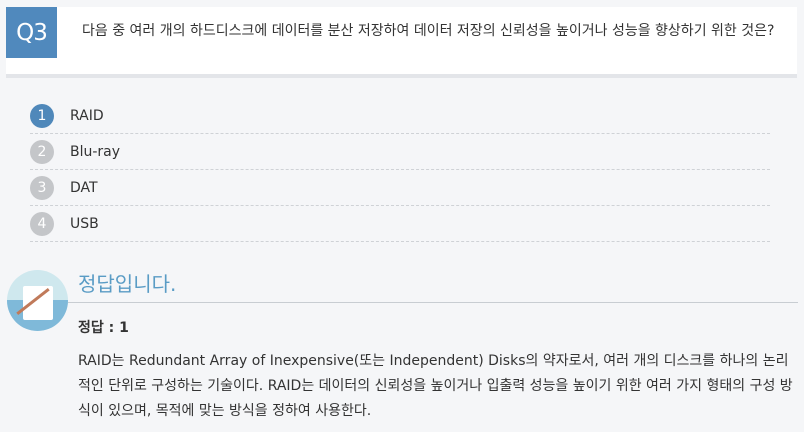  Describe the element at coordinates (400, 224) in the screenshot. I see `option-4: 4 USB` at that location.